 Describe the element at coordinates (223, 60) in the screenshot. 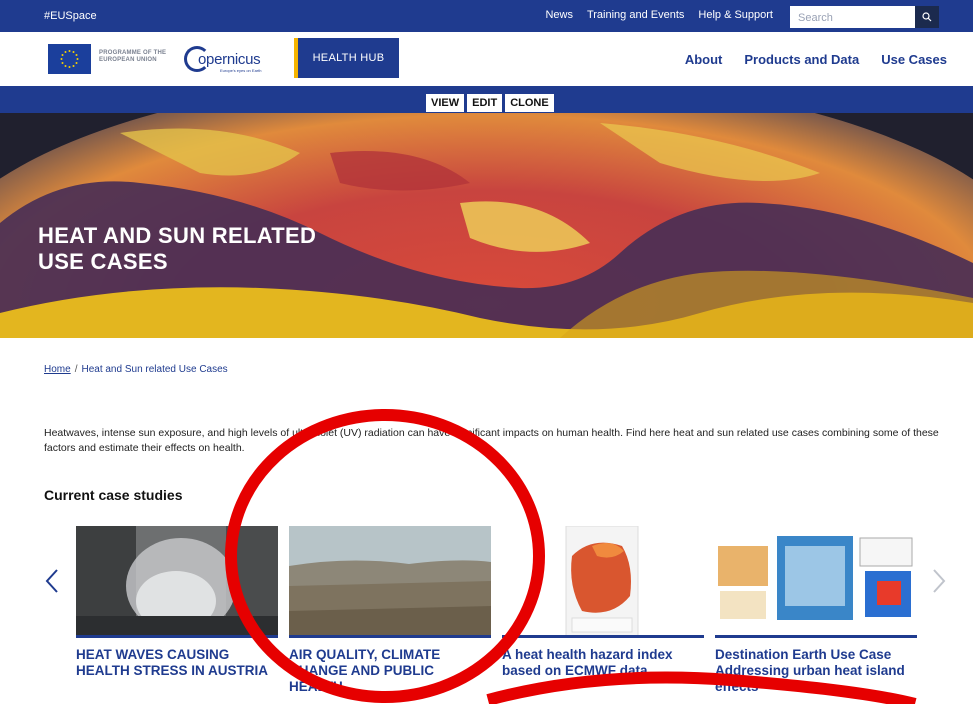

I see `copernicus-logo: opernicus Europe's eyes on Earth` at that location.